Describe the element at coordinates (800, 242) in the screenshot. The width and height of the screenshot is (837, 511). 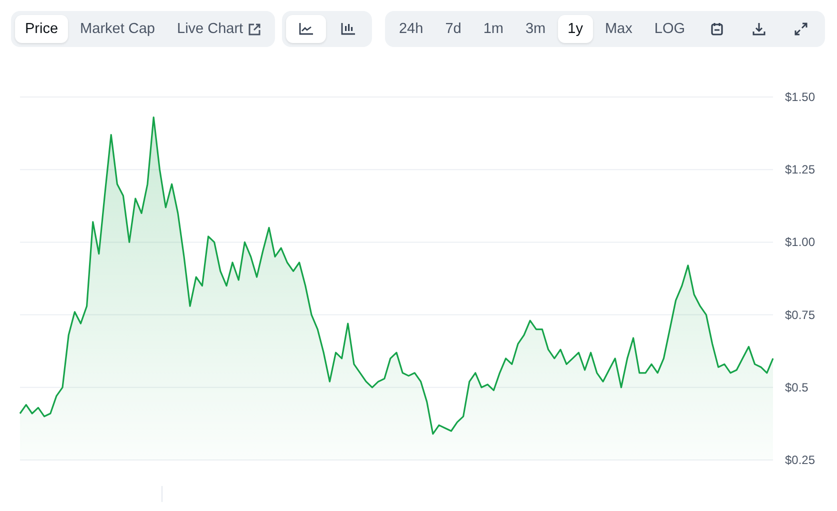
I see `axis-label: $1.00` at that location.